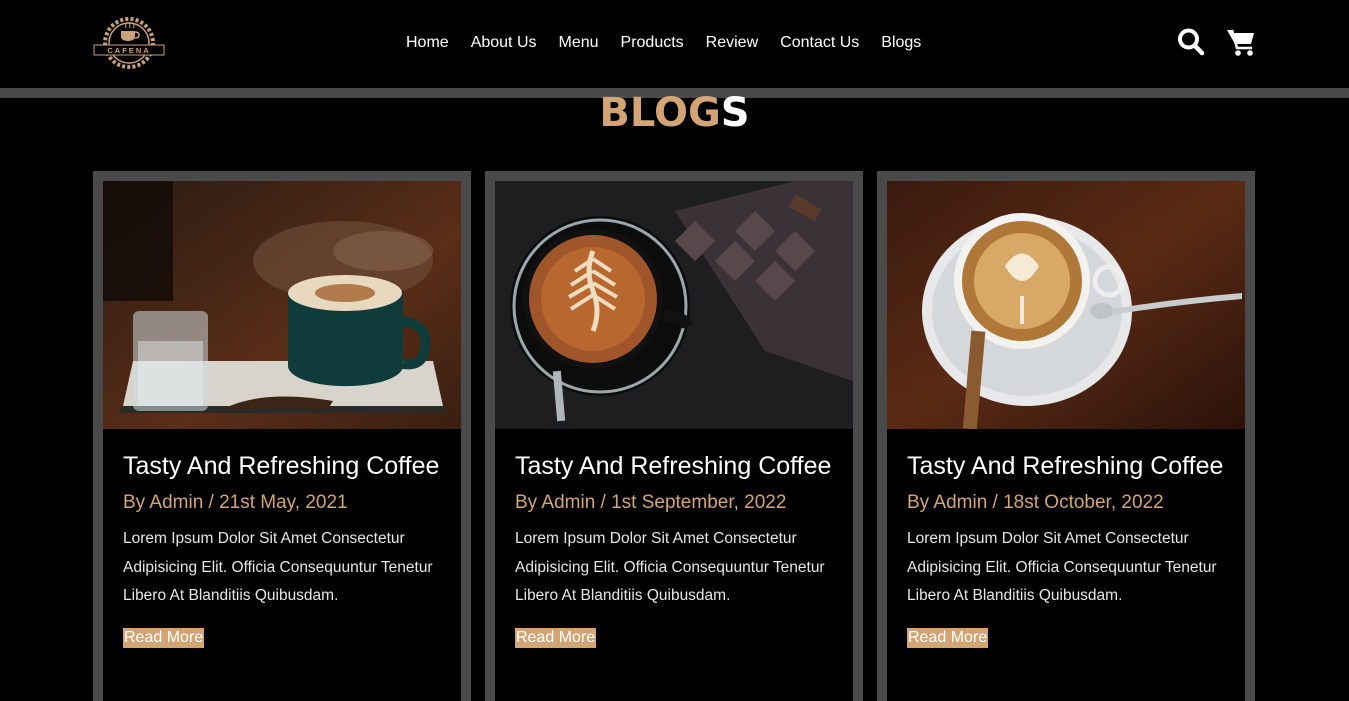 The width and height of the screenshot is (1349, 701). I want to click on blog-image-latte-top-view, so click(674, 305).